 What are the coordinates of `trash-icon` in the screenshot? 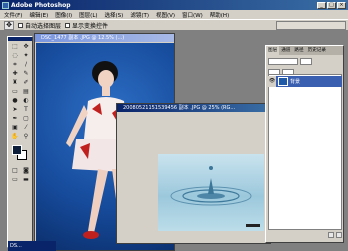 It's located at (339, 235).